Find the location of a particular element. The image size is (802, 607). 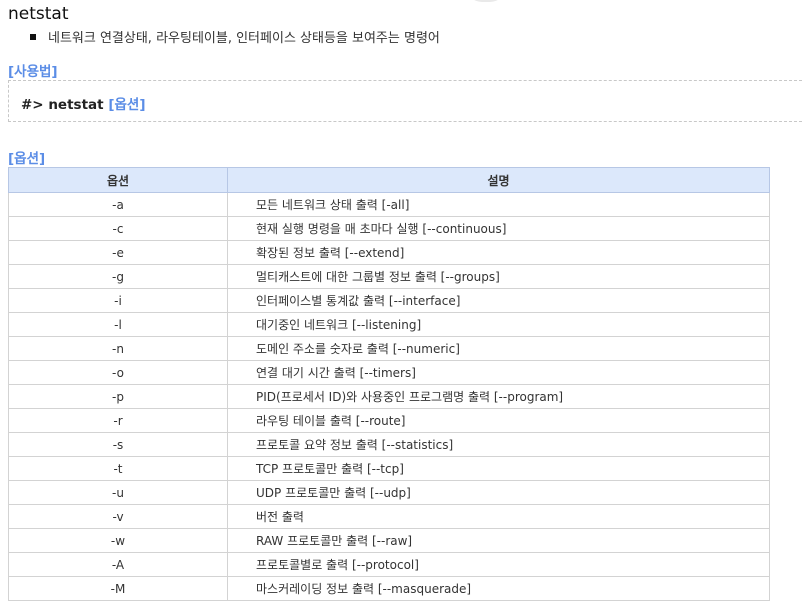

table-header-row: 옵션 설명 is located at coordinates (389, 180).